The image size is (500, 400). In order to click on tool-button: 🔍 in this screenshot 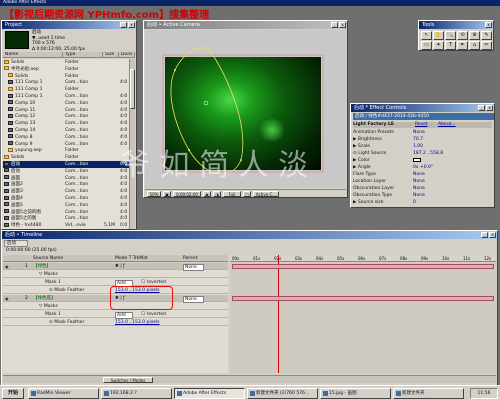, I will do `click(450, 35)`.